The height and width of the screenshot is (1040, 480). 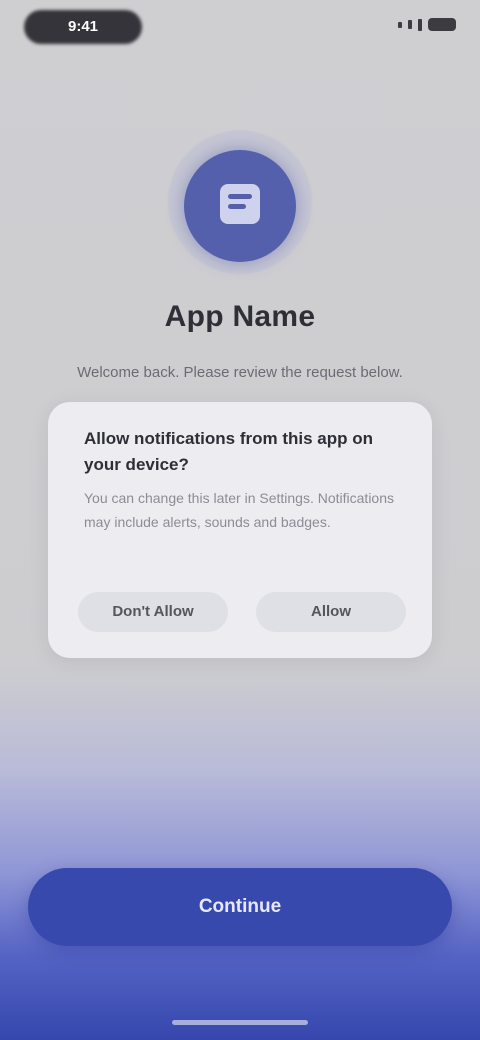 I want to click on home-indicator, so click(x=240, y=1022).